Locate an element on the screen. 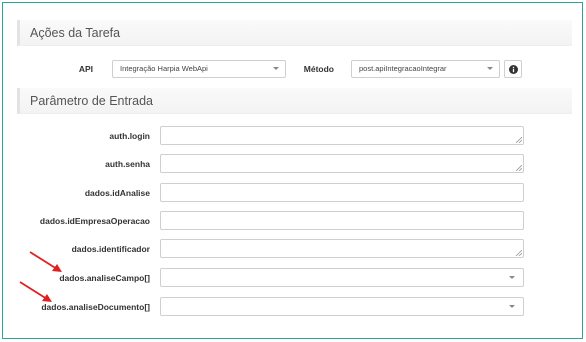 This screenshot has width=586, height=342. param-label-dados-analisecampo: dados.analiseCampo[] is located at coordinates (104, 278).